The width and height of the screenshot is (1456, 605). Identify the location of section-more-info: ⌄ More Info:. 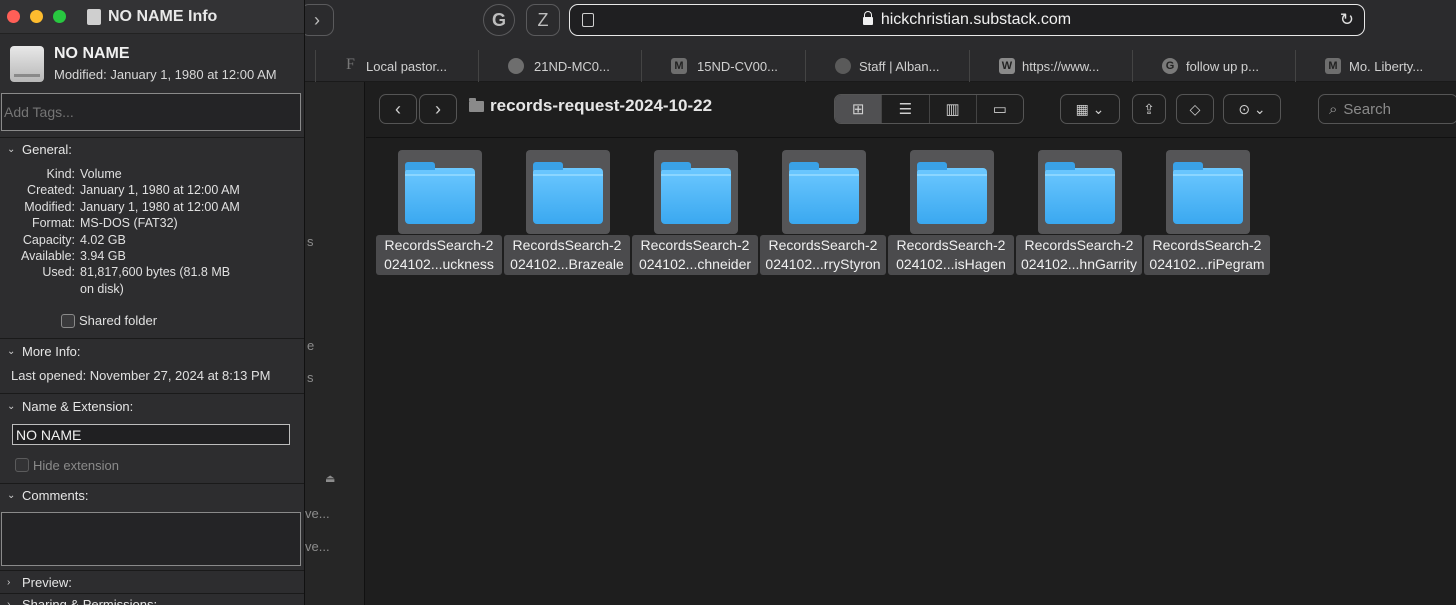
(44, 351).